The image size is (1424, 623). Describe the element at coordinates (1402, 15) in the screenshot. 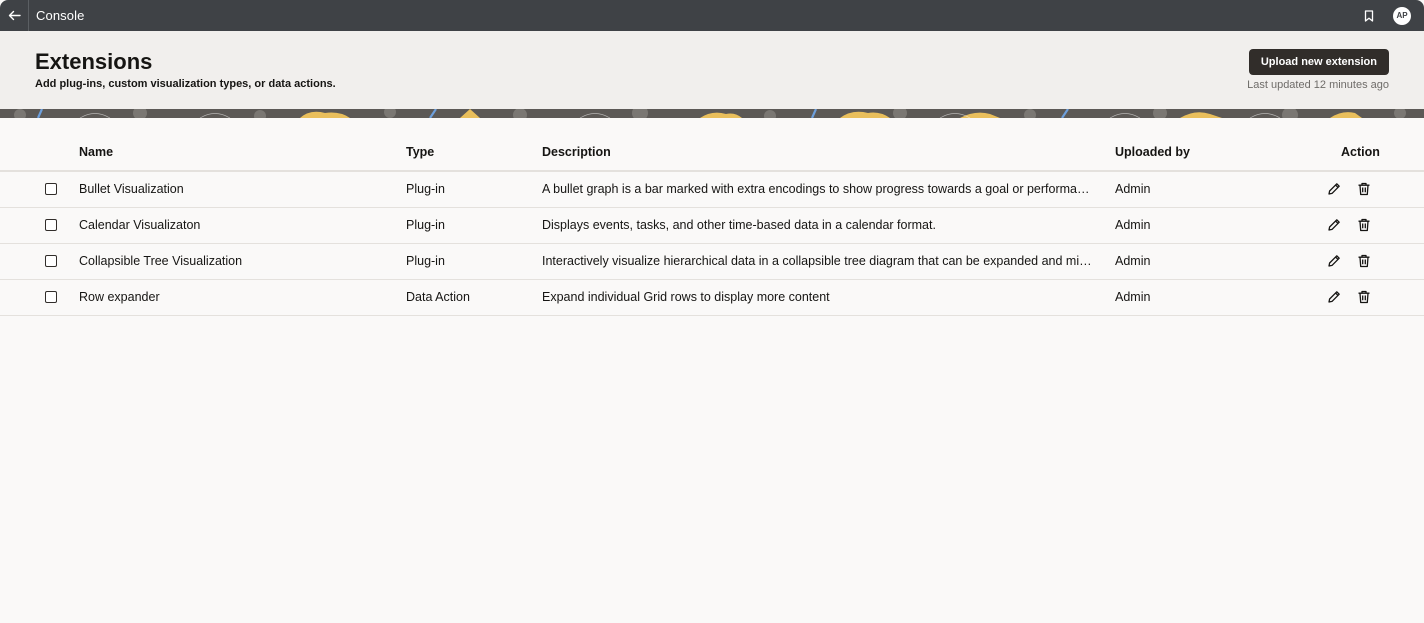

I see `user-avatar: AP` at that location.